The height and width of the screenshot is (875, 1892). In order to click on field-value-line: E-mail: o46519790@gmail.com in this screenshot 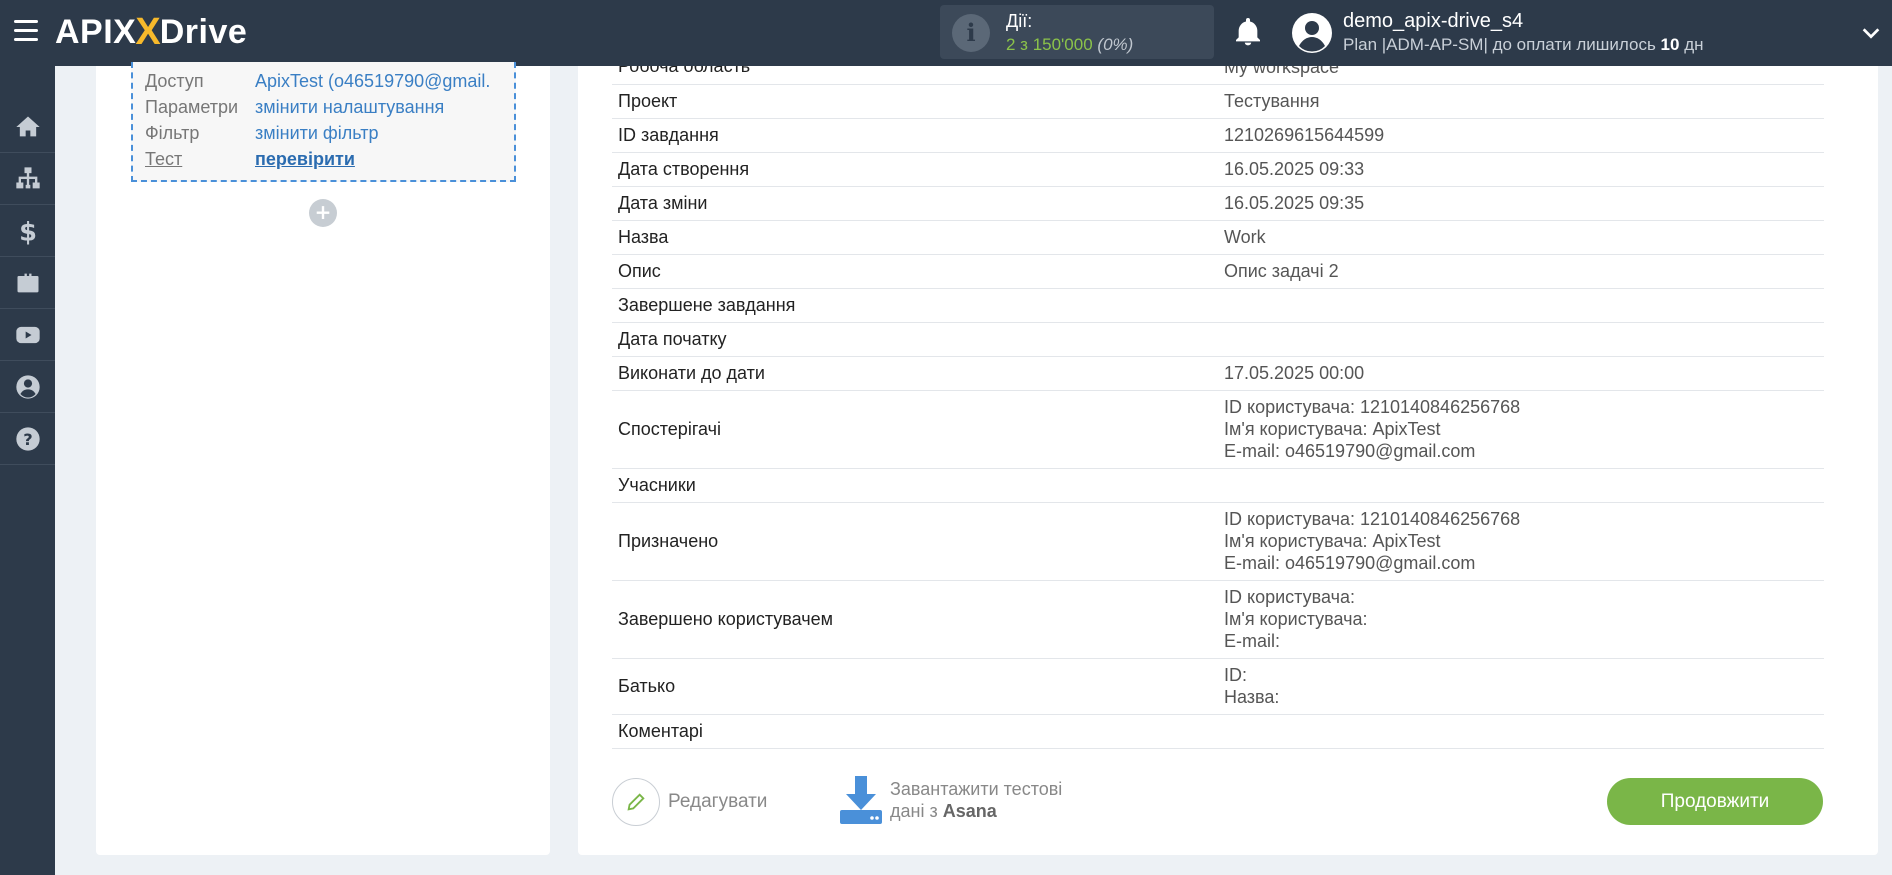, I will do `click(1350, 451)`.